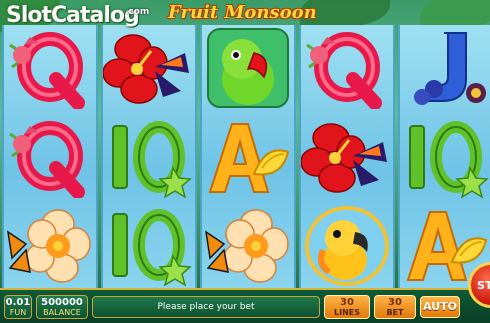 The width and height of the screenshot is (490, 323). I want to click on status-message: Please place your bet, so click(206, 306).